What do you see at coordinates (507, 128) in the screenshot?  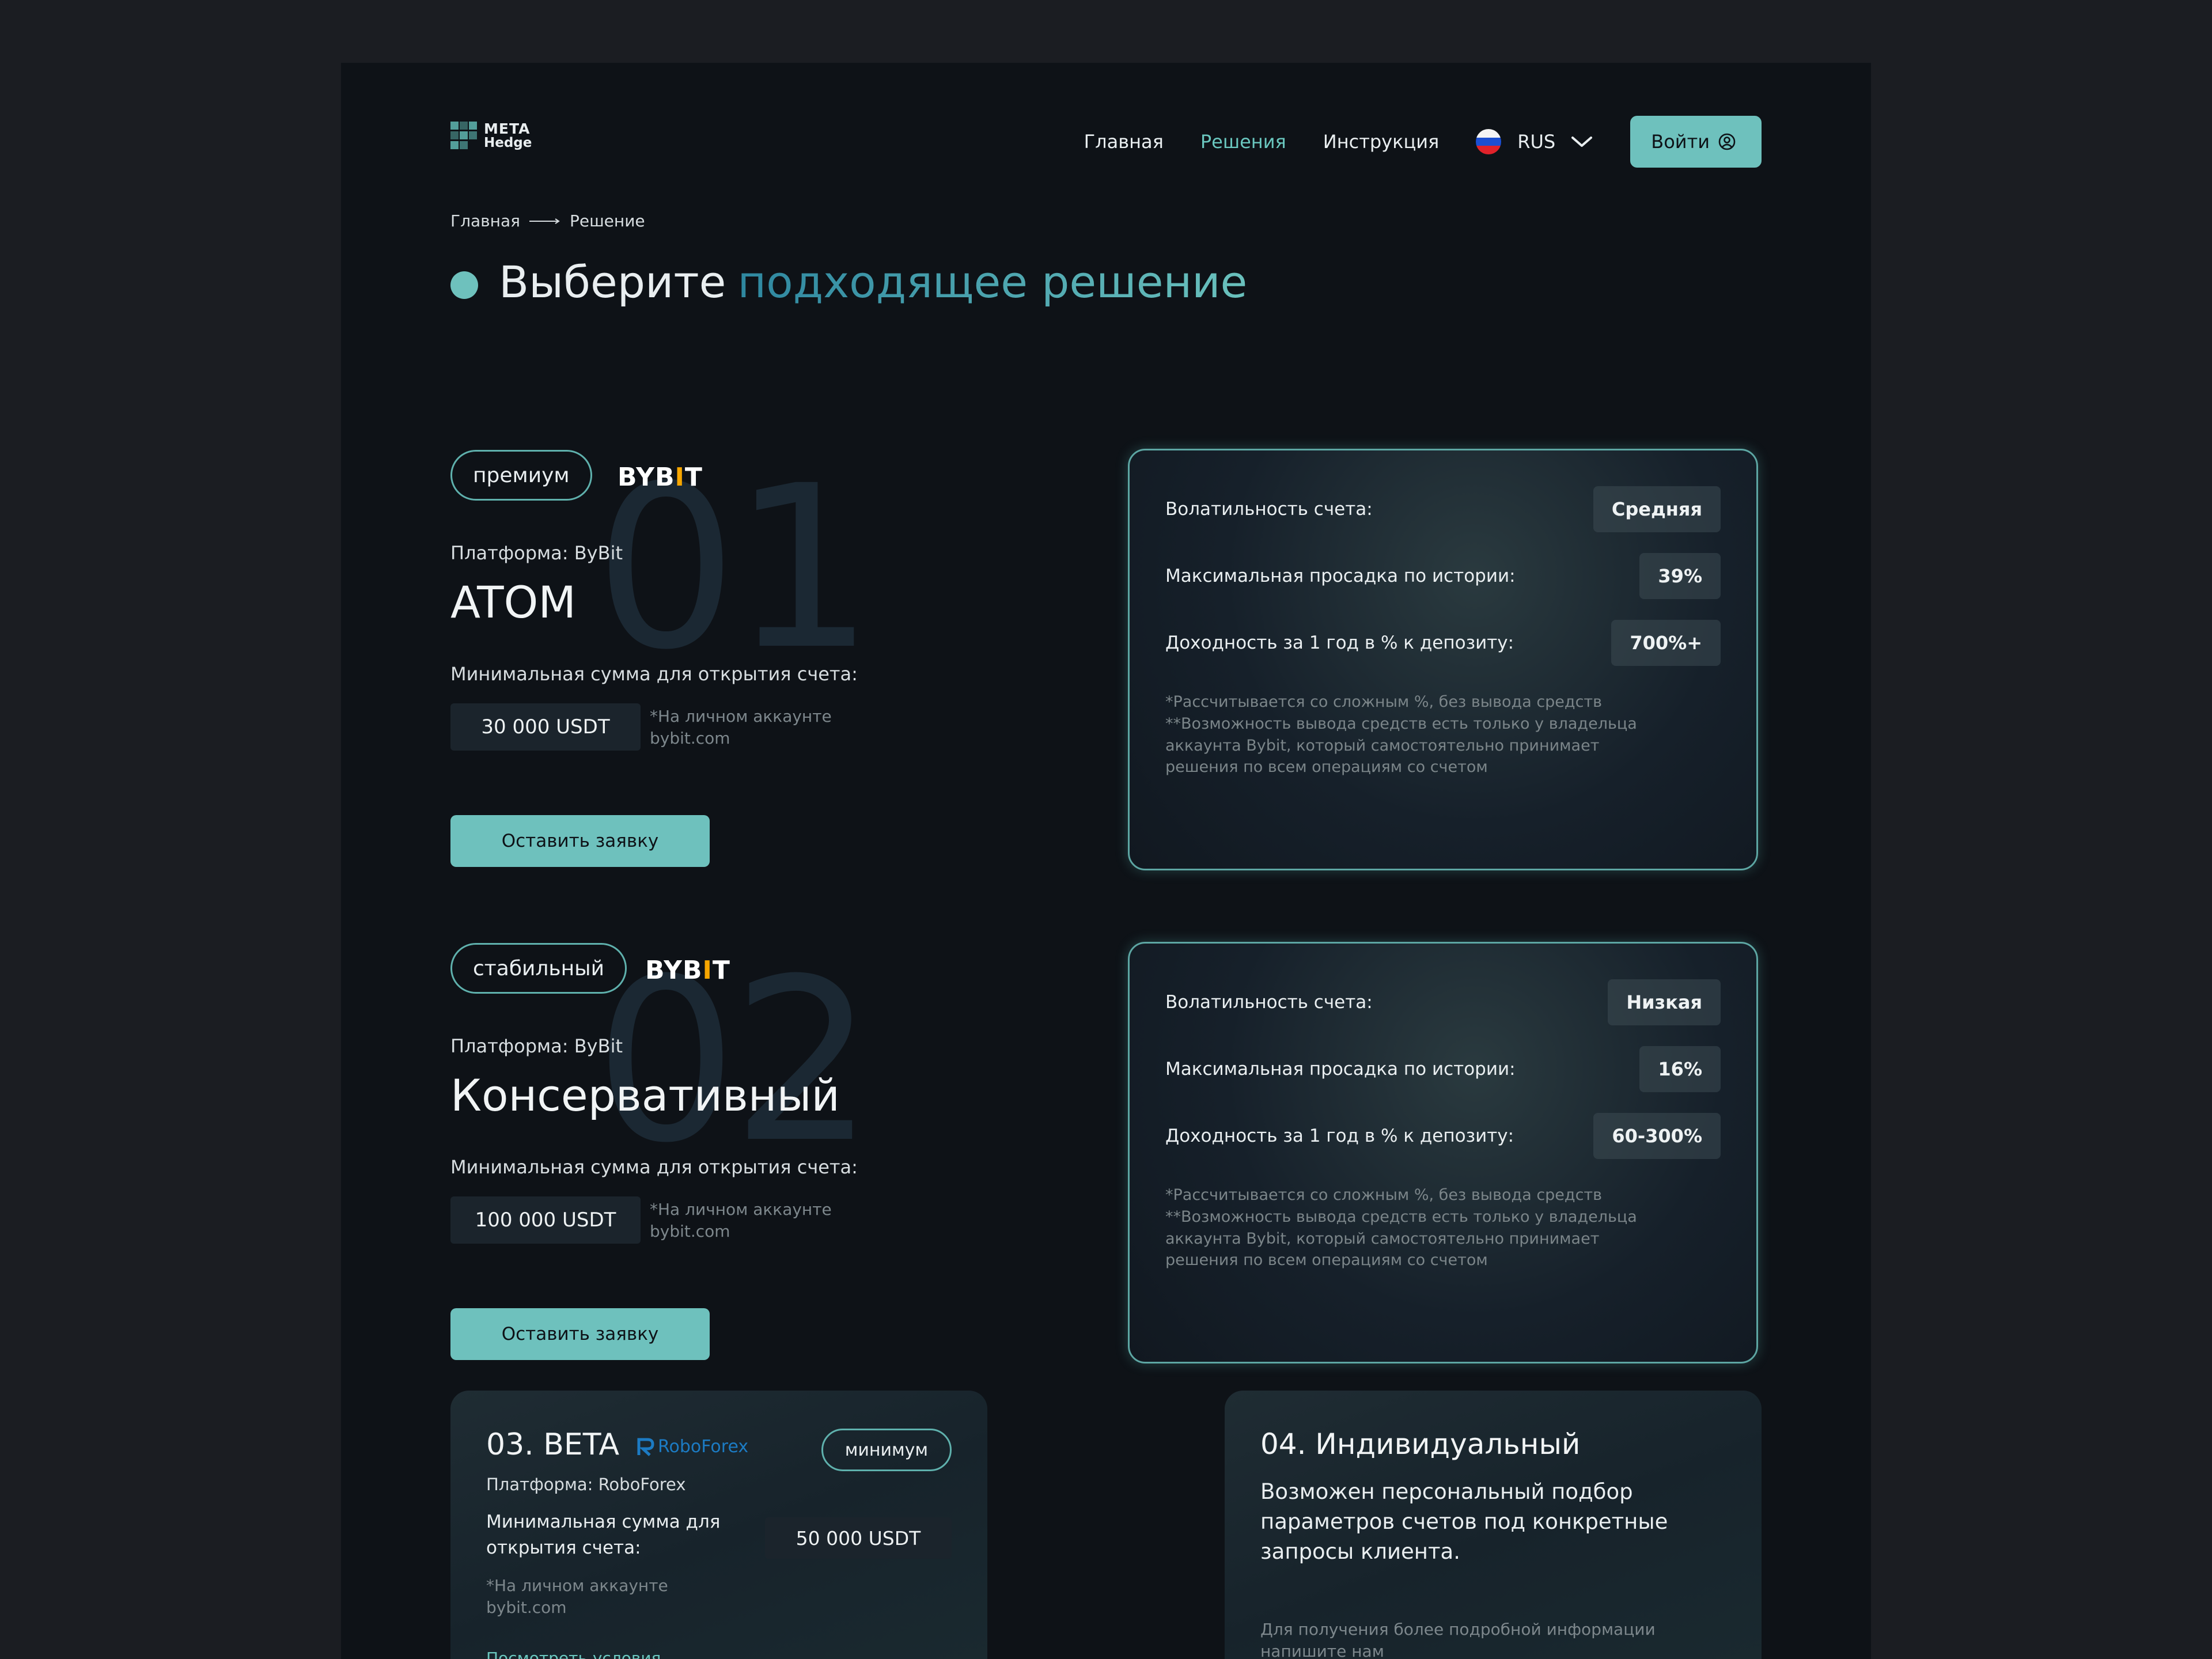 I see `logo-text-meta: META` at bounding box center [507, 128].